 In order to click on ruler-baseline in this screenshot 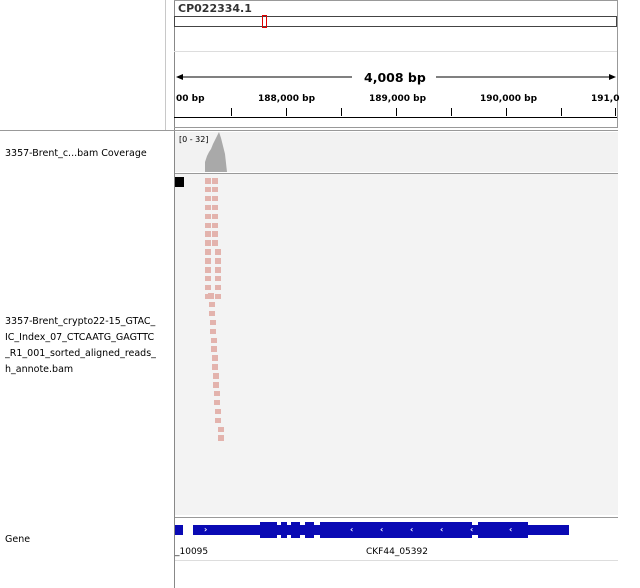, I will do `click(395, 117)`.